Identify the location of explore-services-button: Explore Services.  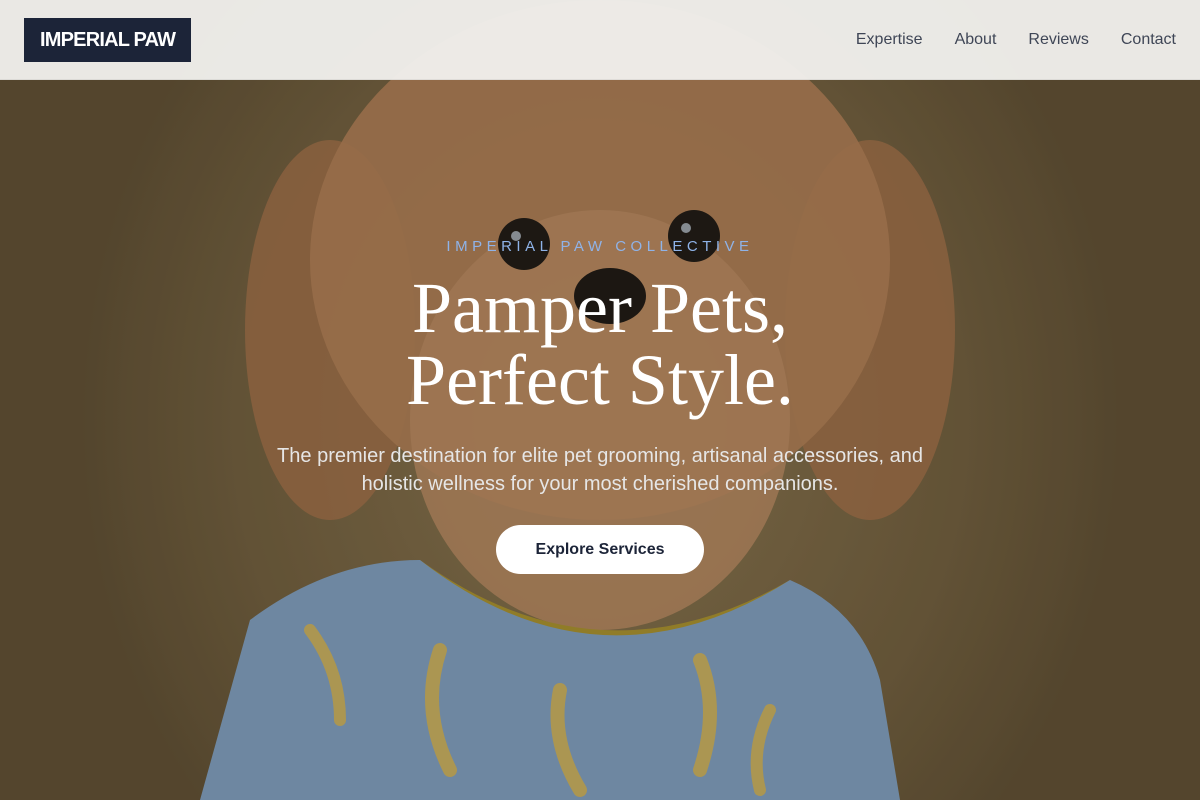
(600, 549).